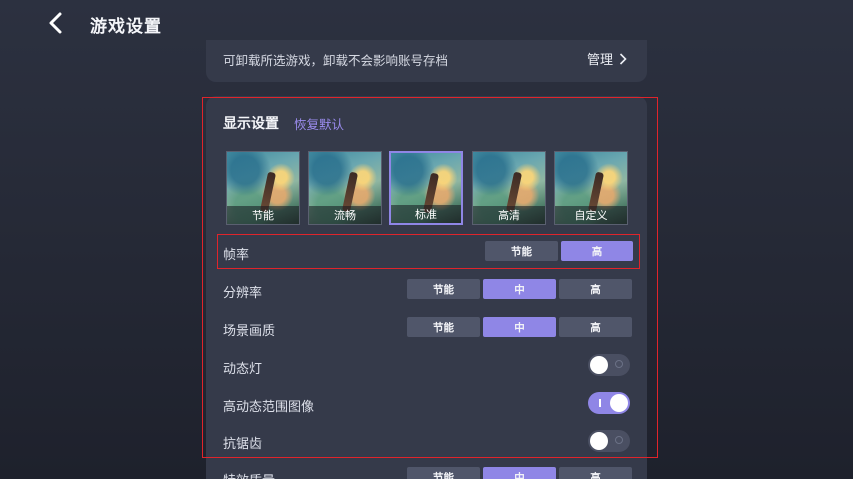  I want to click on preset-label: 标准, so click(426, 214).